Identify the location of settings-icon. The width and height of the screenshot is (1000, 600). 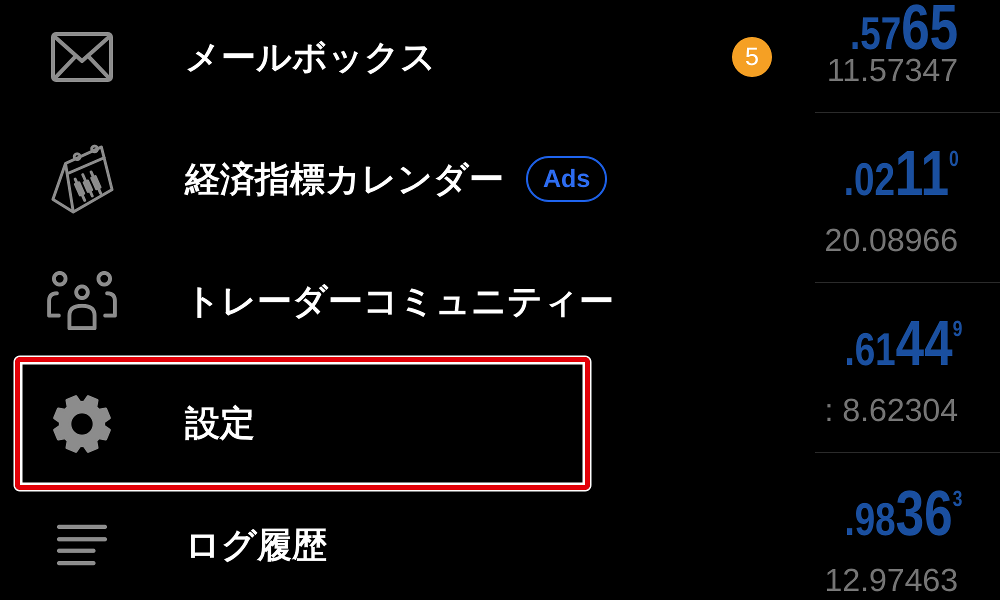
(82, 423).